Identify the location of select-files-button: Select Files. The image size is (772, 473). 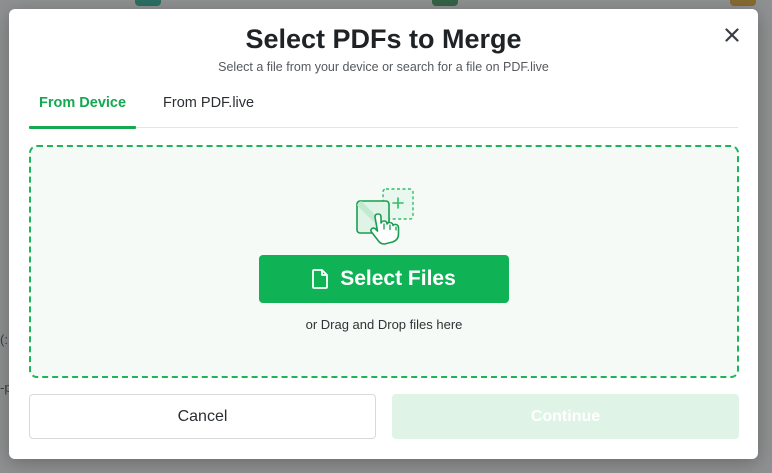
(384, 279).